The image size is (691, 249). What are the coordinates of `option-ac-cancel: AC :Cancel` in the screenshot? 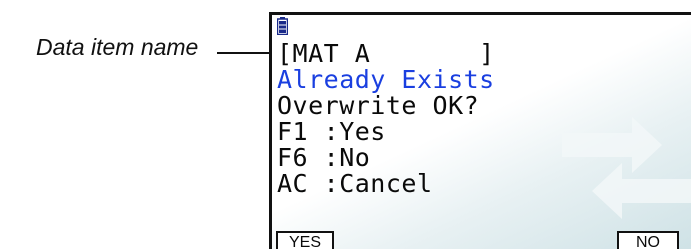 It's located at (355, 183).